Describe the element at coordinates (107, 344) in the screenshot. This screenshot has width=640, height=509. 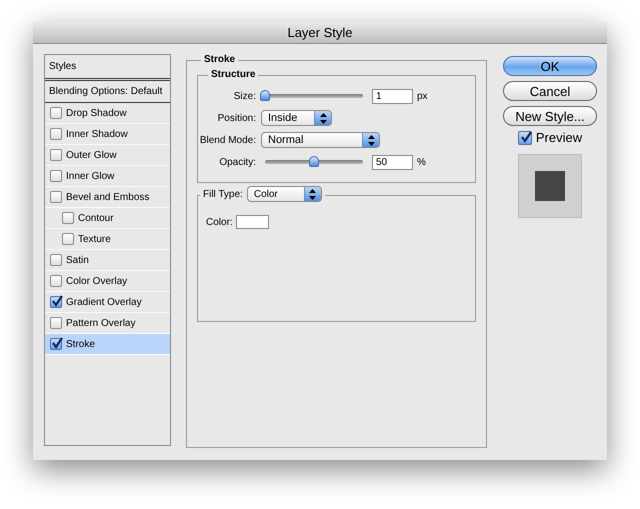
I see `style-item: Stroke` at that location.